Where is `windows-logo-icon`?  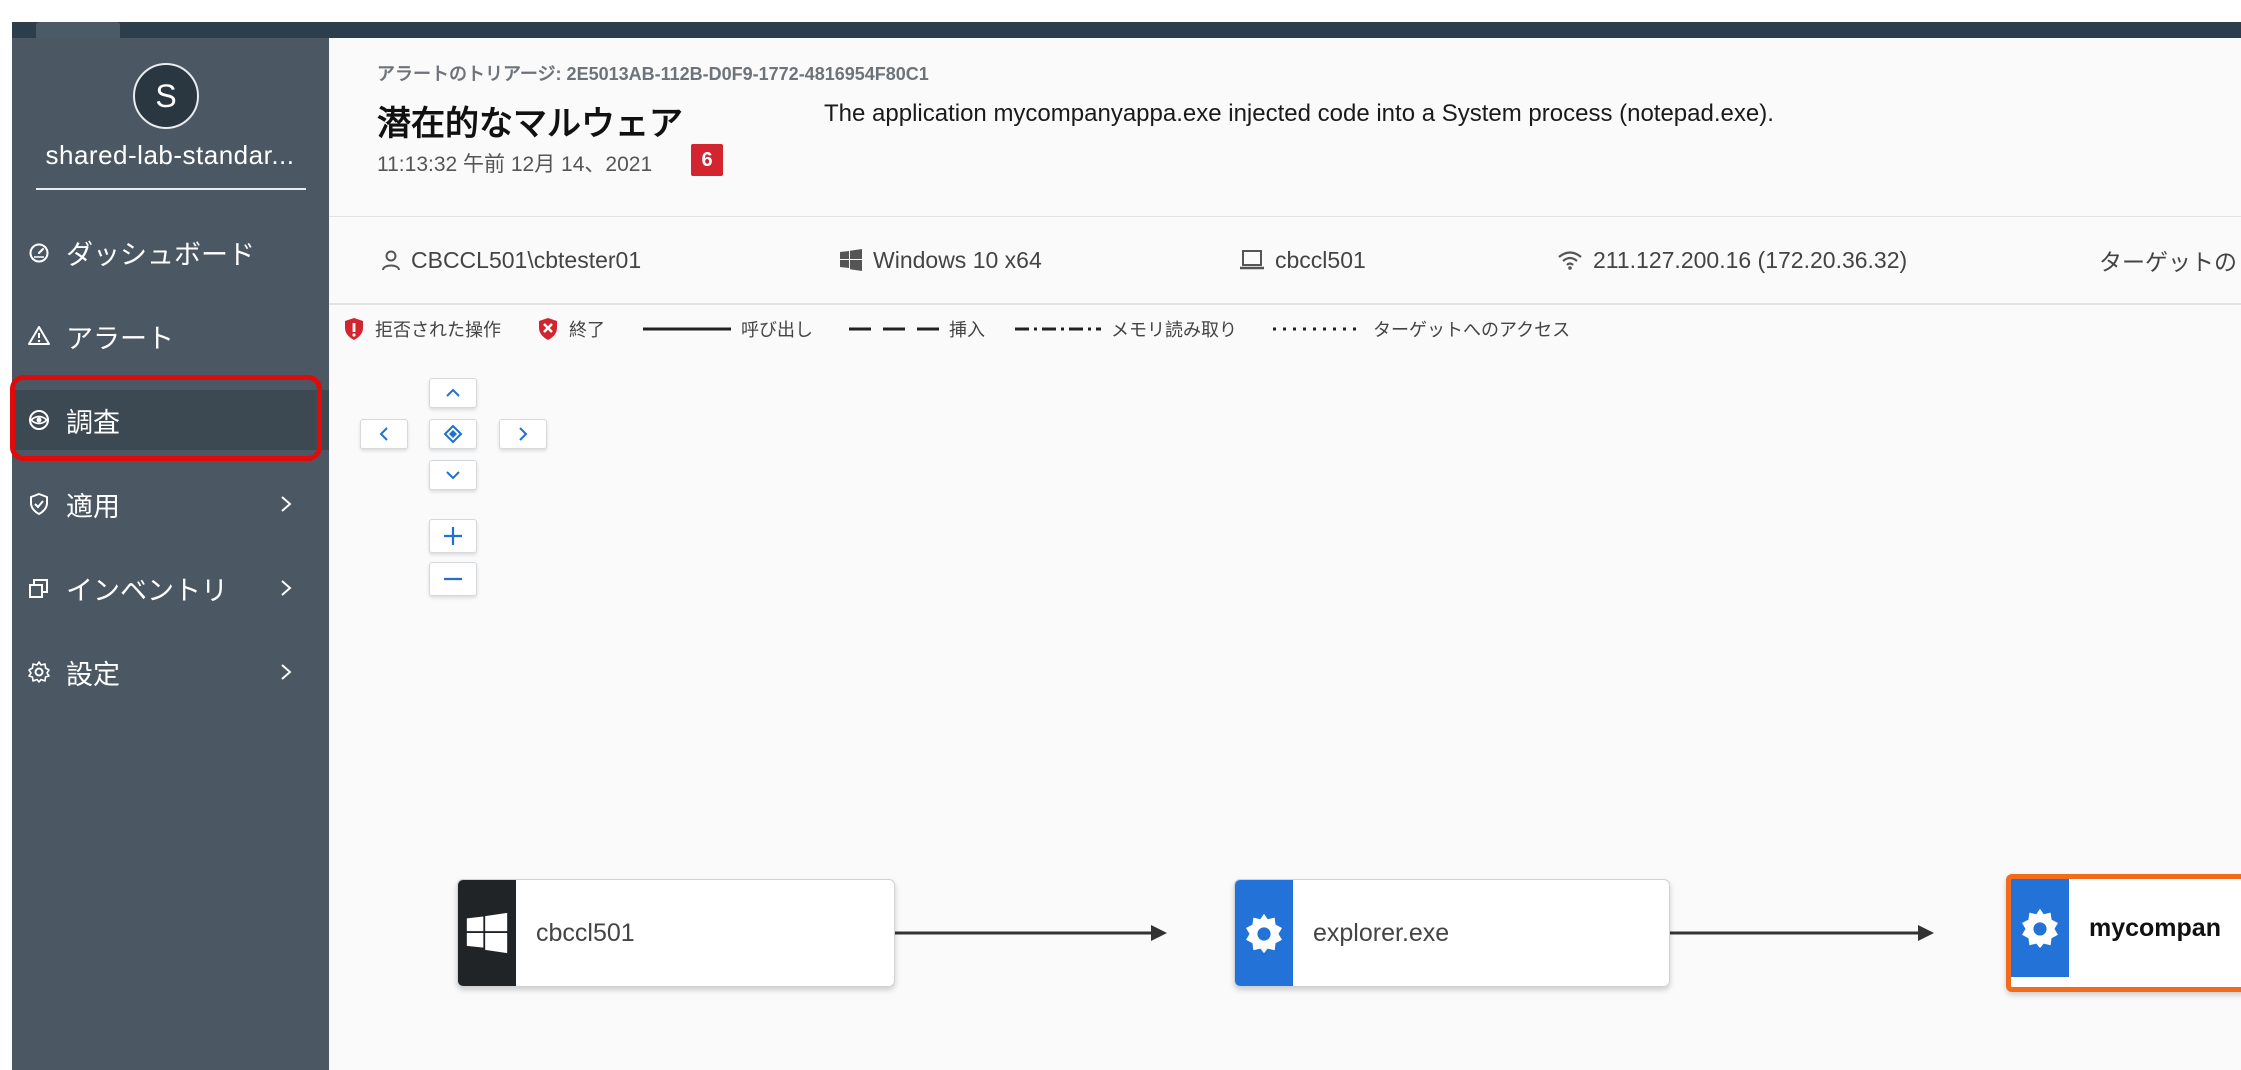
windows-logo-icon is located at coordinates (487, 933).